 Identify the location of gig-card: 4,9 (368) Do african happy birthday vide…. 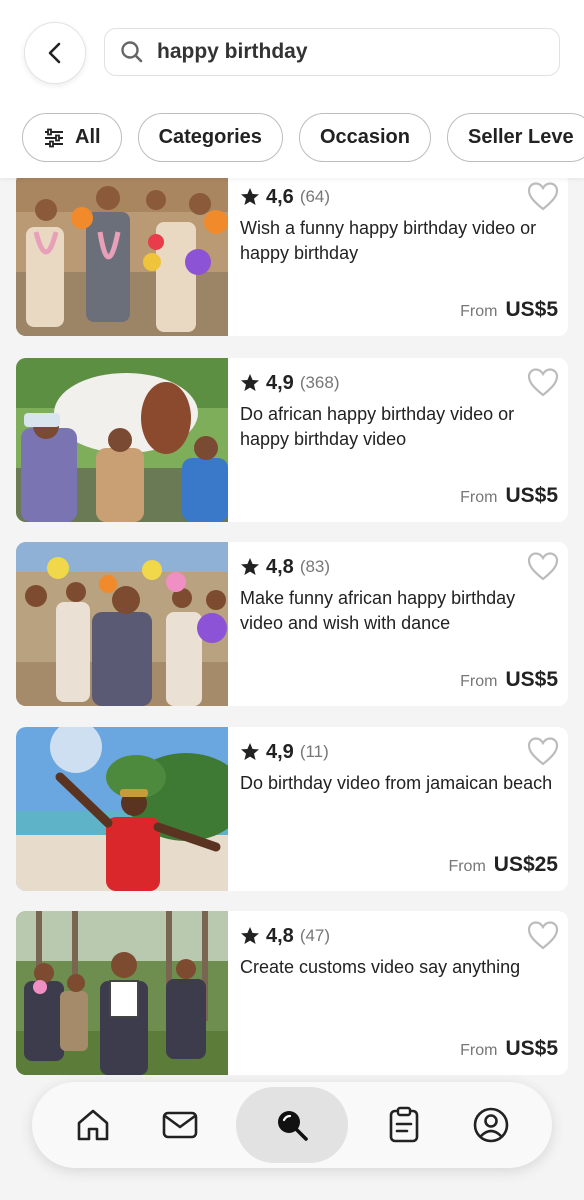
(292, 440).